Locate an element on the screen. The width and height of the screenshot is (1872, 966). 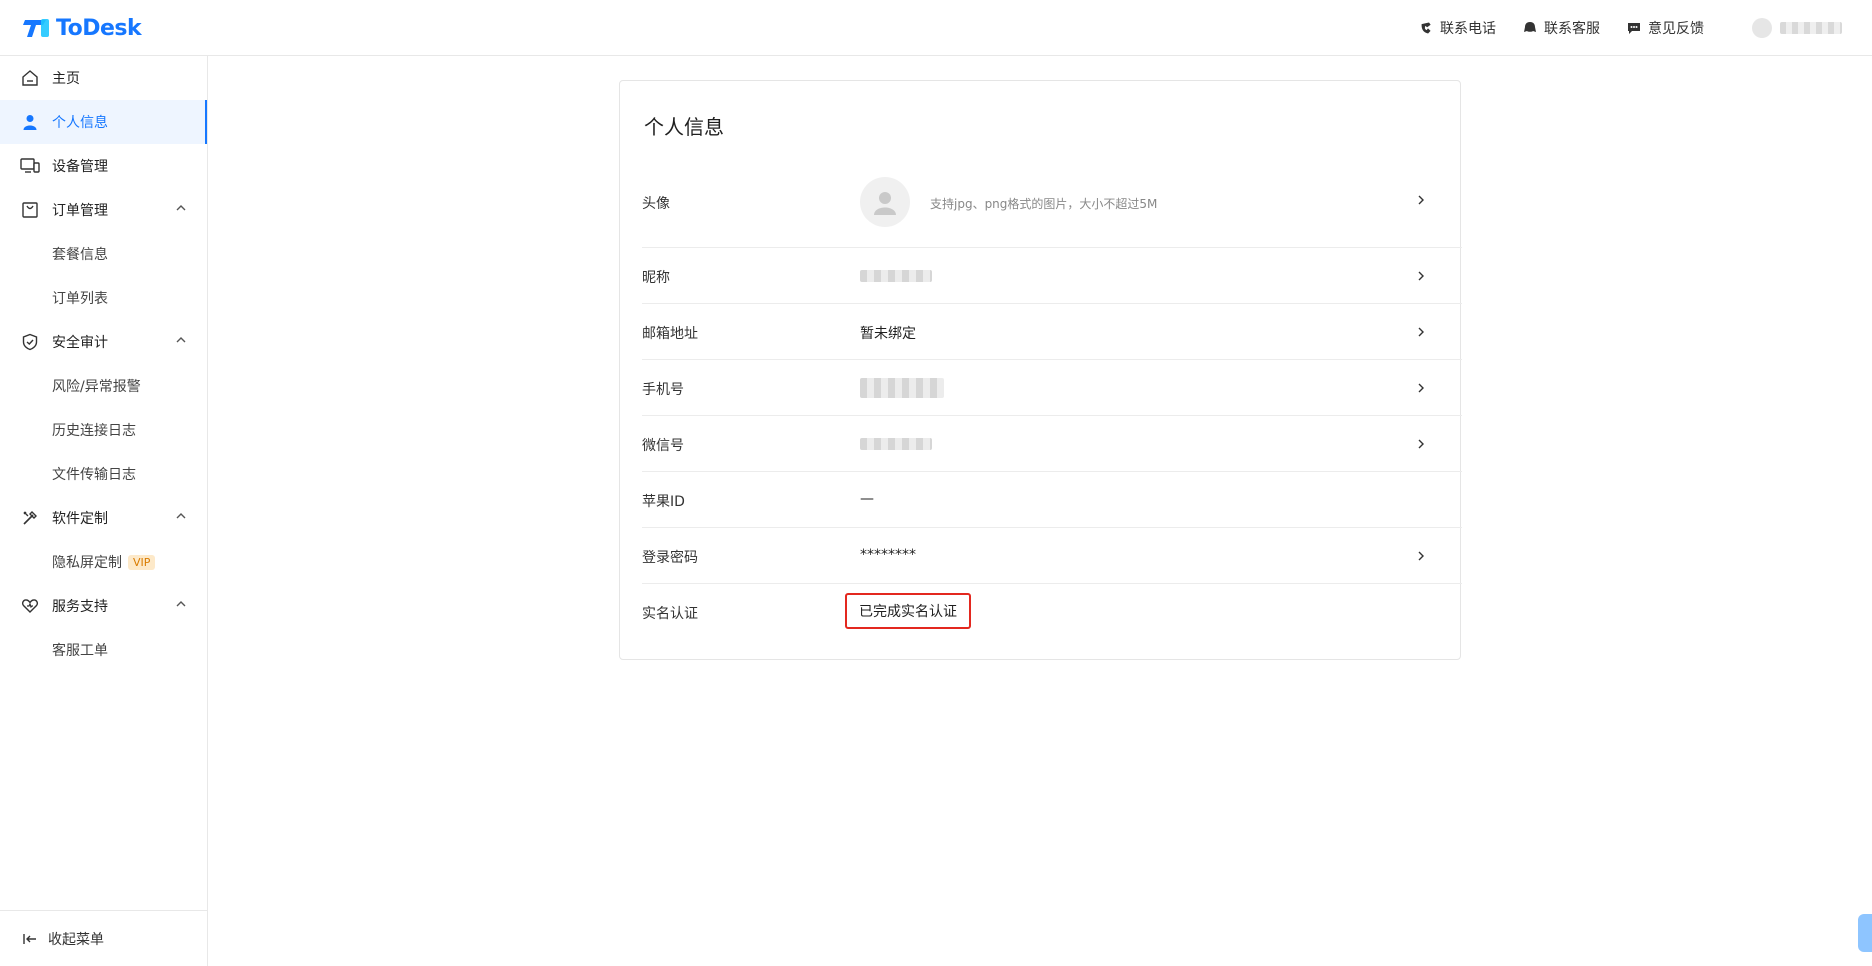
sidebar-item-label: 订单管理 is located at coordinates (80, 211).